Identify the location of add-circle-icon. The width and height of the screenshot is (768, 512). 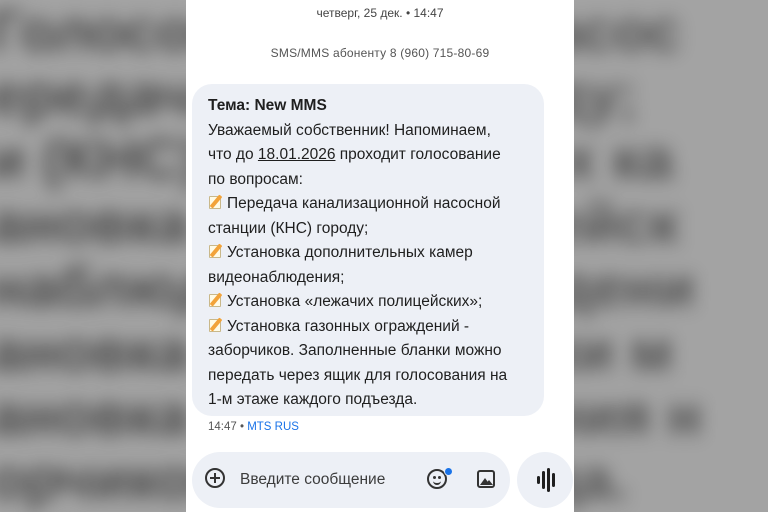
(215, 478).